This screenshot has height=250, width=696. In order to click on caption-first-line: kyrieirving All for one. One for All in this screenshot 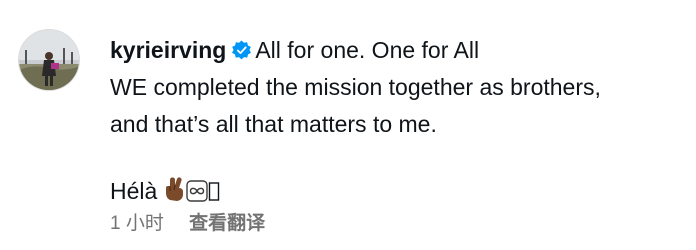, I will do `click(395, 50)`.